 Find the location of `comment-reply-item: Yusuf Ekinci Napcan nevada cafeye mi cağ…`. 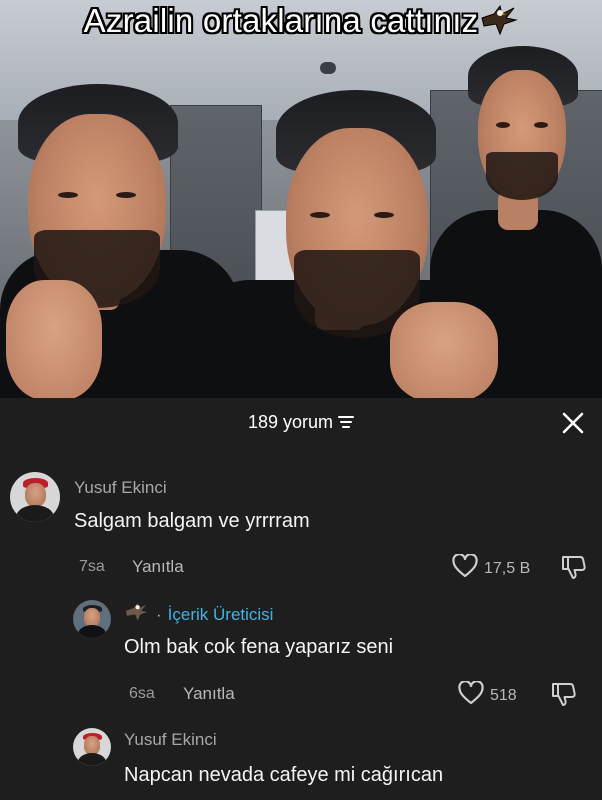

comment-reply-item: Yusuf Ekinci Napcan nevada cafeye mi cağ… is located at coordinates (301, 763).